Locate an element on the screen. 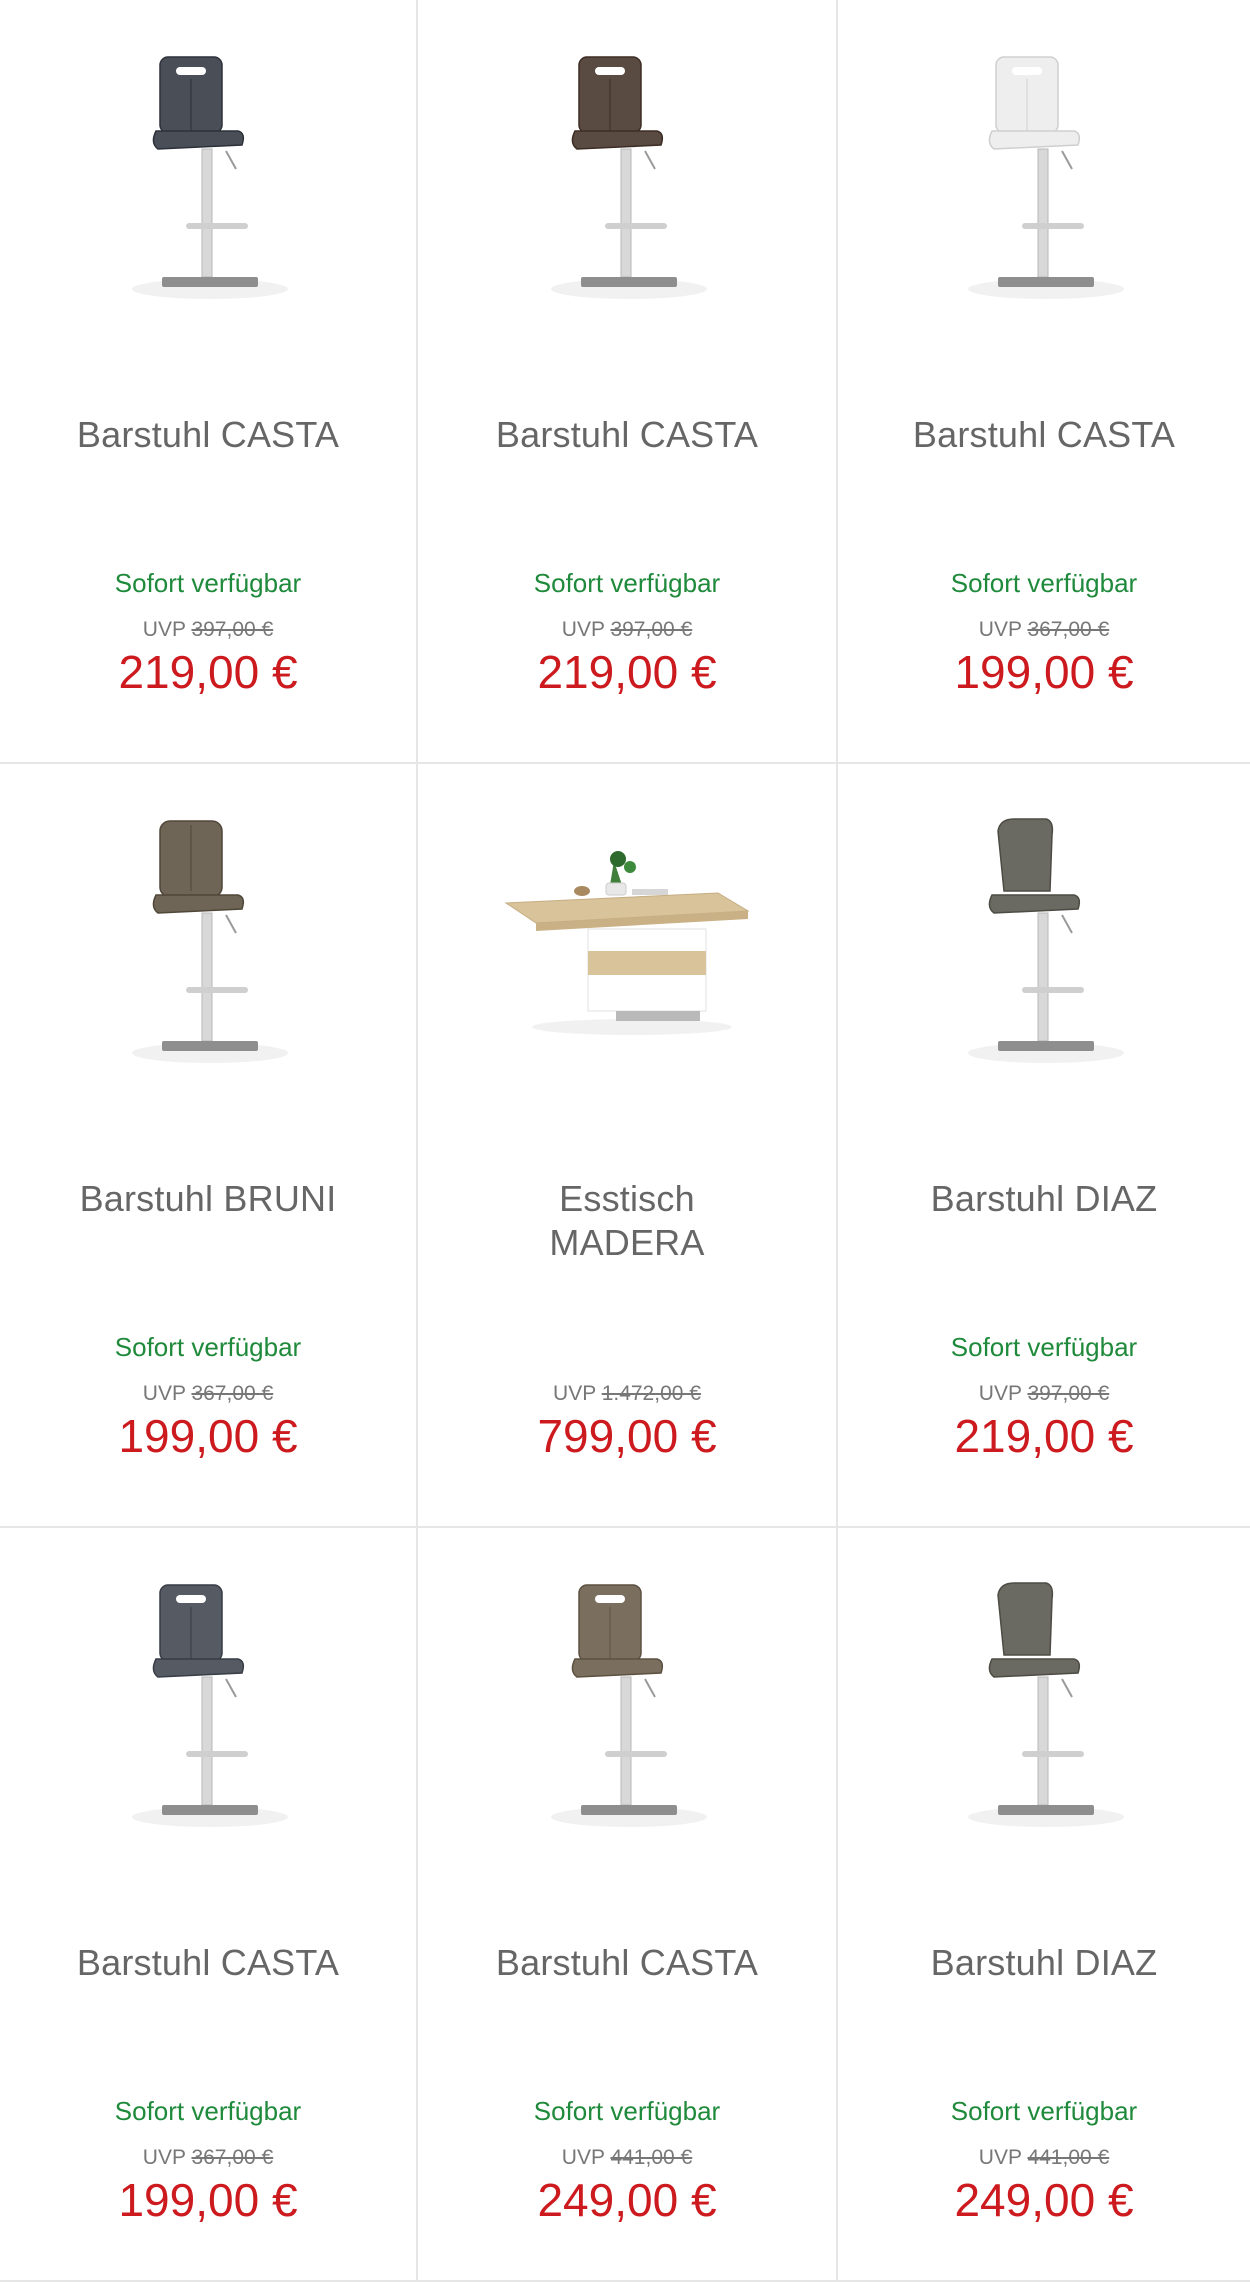  uvp-row: UVP 1.472,00 € is located at coordinates (627, 1394).